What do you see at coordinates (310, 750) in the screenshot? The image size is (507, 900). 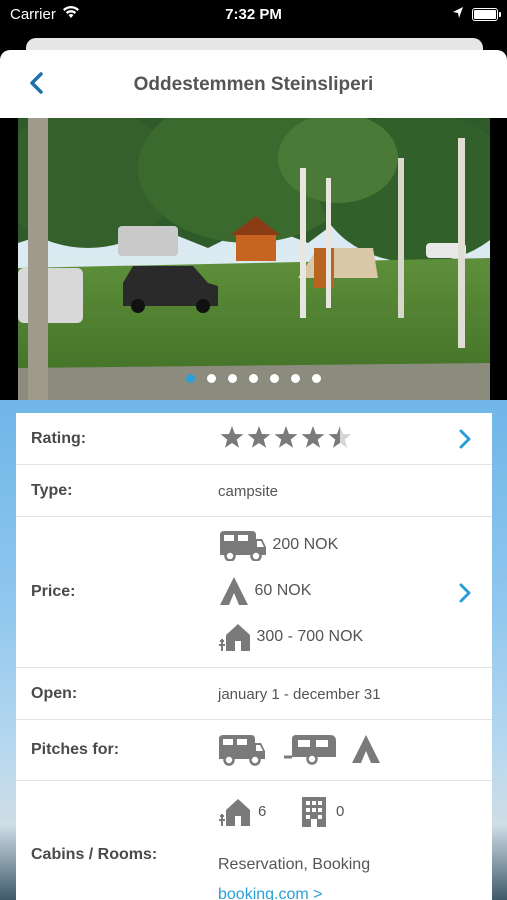 I see `caravan-icon` at bounding box center [310, 750].